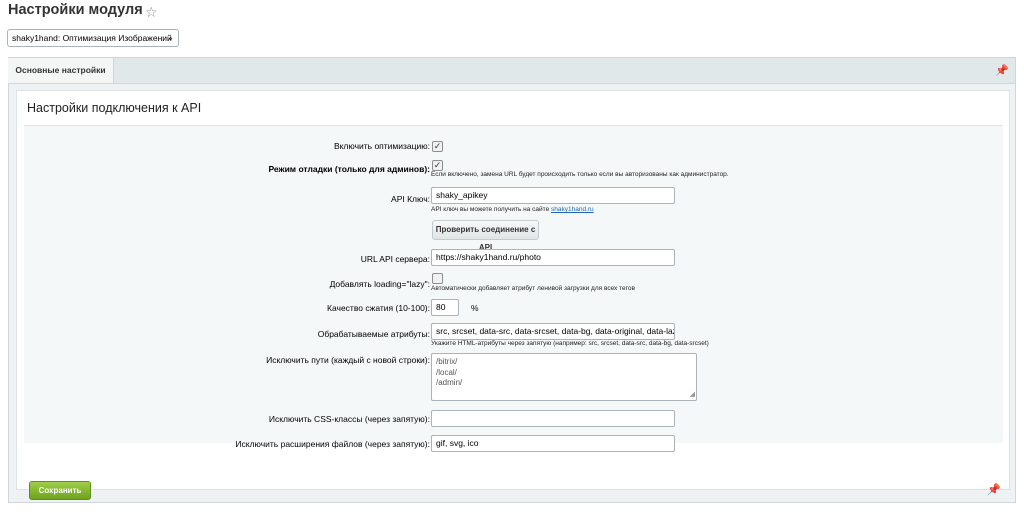  I want to click on resize-grip-icon: ◢, so click(692, 395).